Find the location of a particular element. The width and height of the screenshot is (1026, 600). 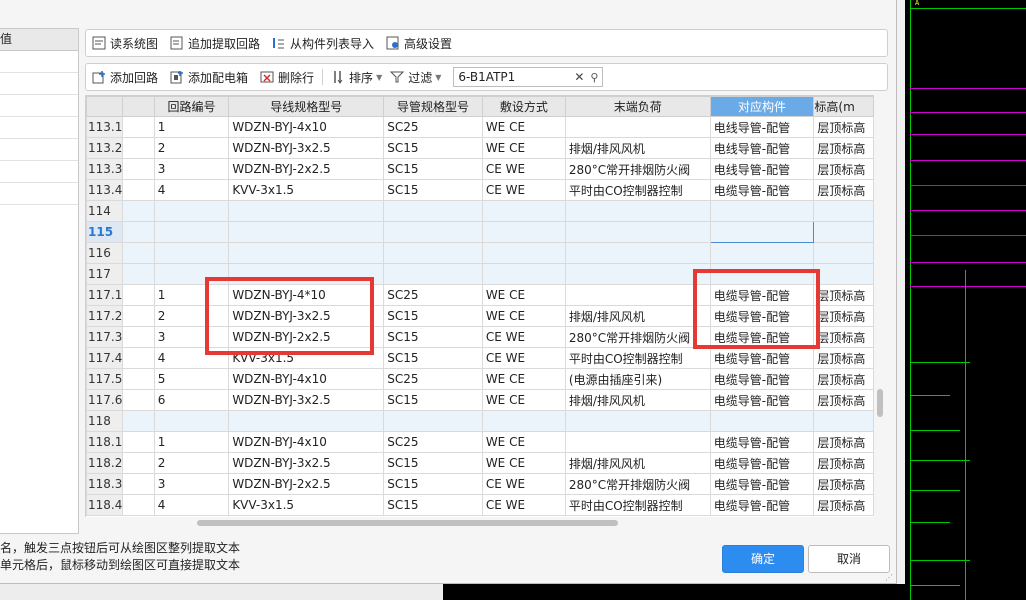

end-load-cell: 平时由CO控制器控制 is located at coordinates (637, 505).